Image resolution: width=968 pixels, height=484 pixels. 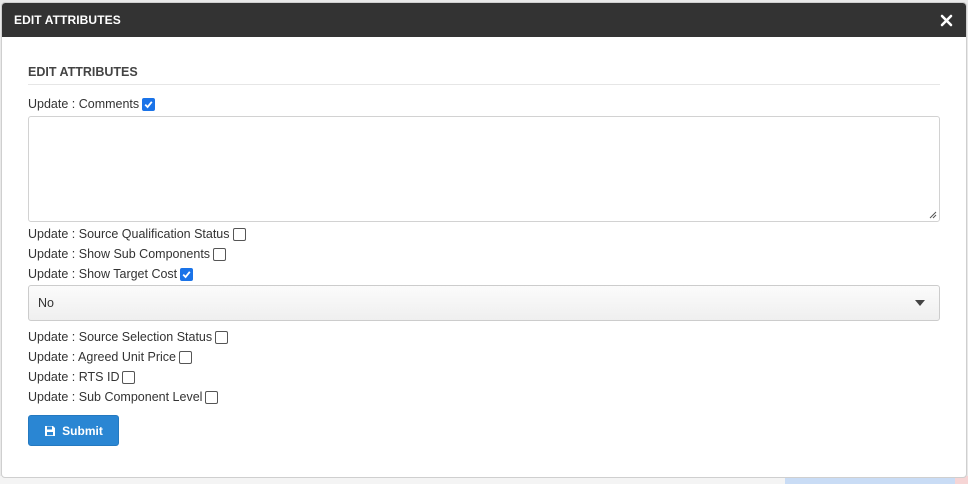 I want to click on source-qualification-status-checkbox, so click(x=239, y=234).